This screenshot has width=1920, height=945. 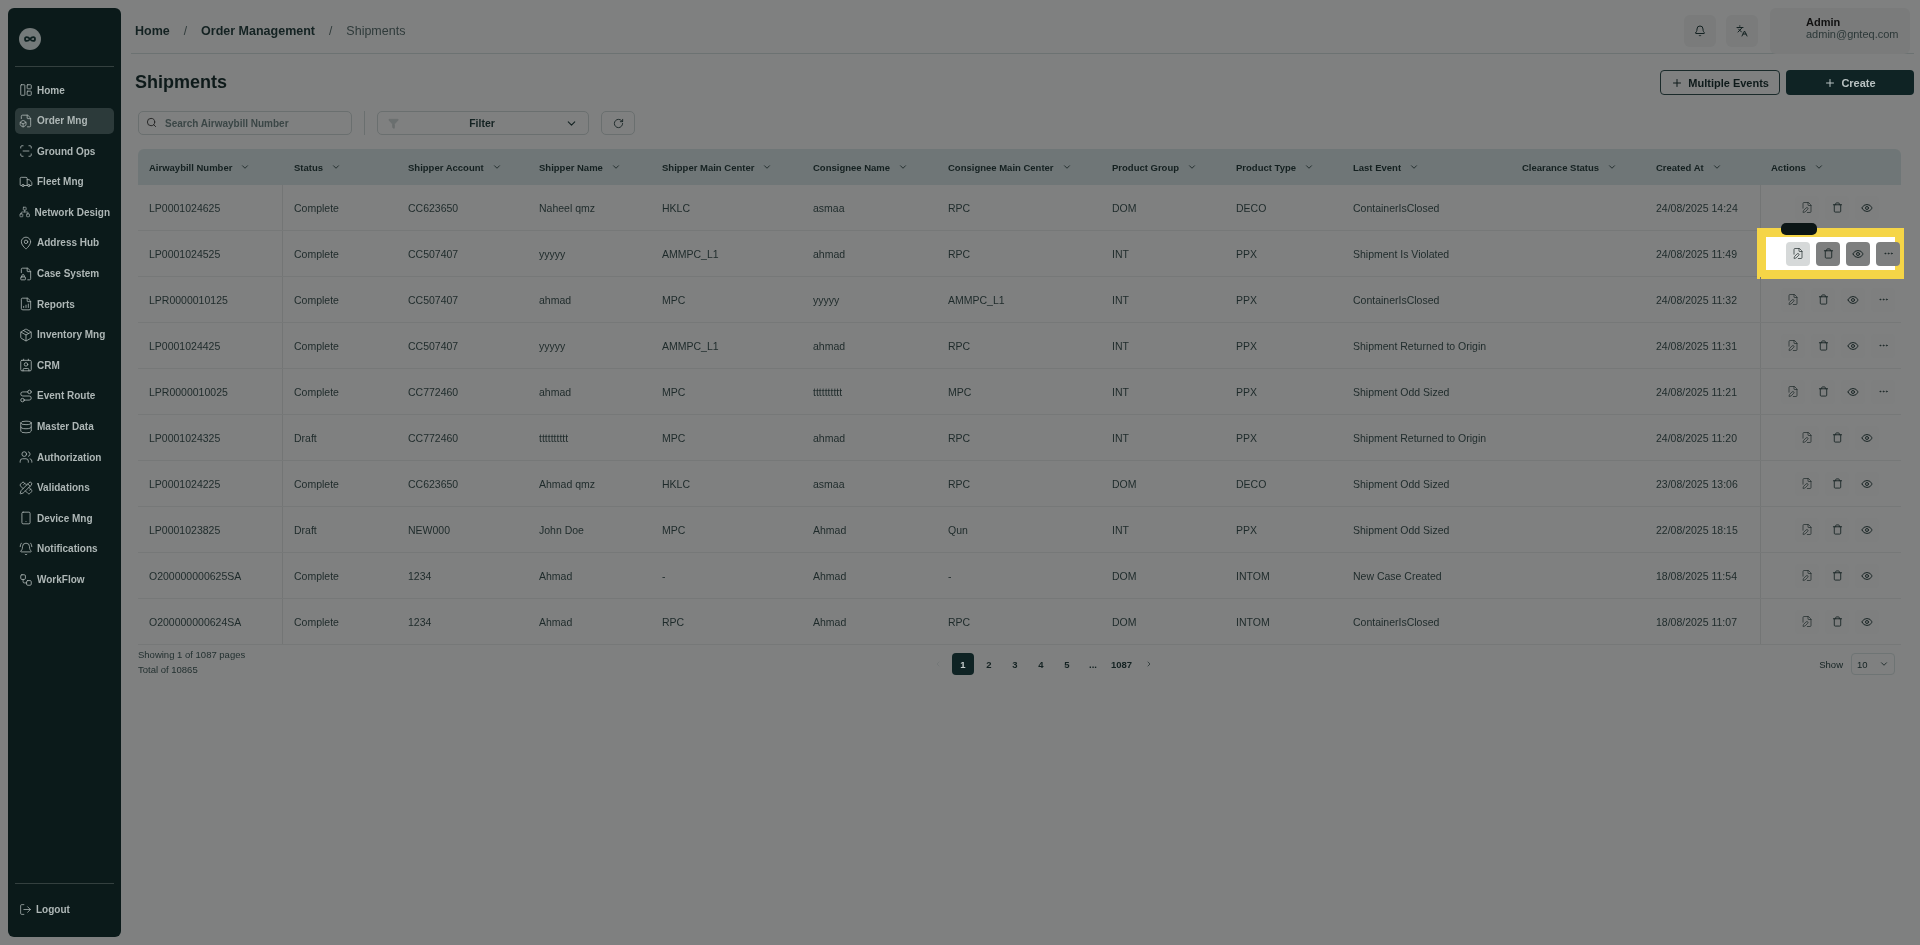 What do you see at coordinates (26, 181) in the screenshot?
I see `truck-icon` at bounding box center [26, 181].